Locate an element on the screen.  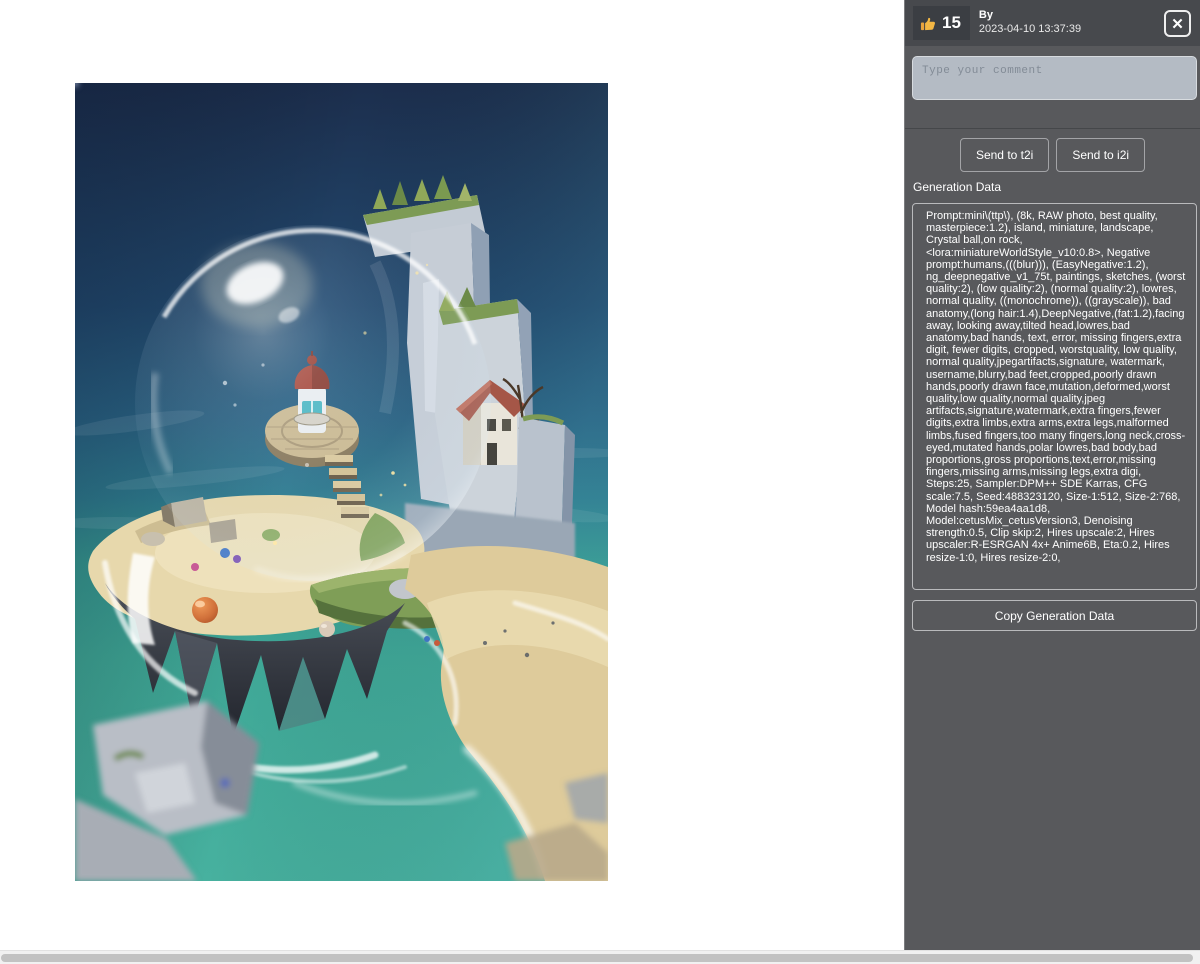
like-count: 15 is located at coordinates (951, 22).